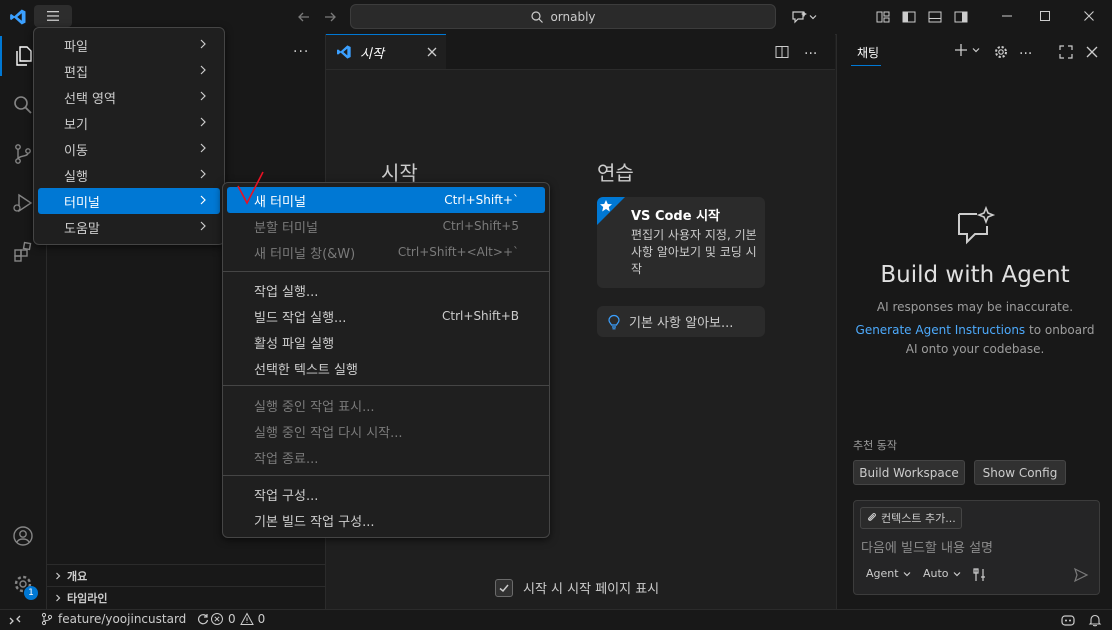  I want to click on startup-checkbox-label: 시작 시 시작 페이지 표시, so click(591, 589).